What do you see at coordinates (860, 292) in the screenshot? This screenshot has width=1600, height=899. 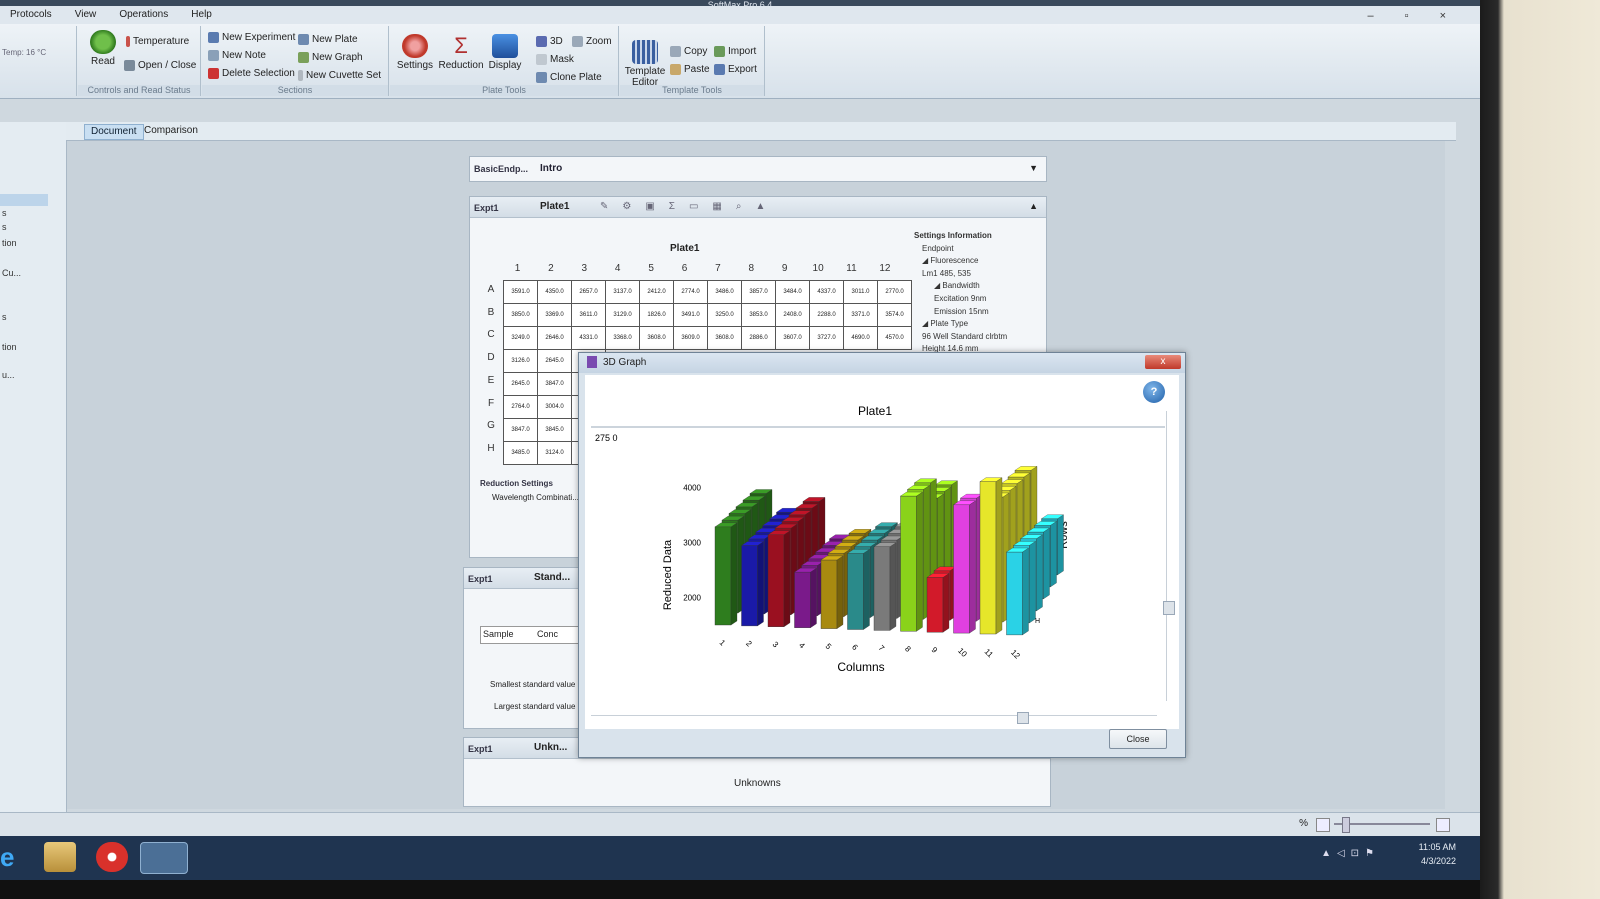 I see `plate-well: 3011.0` at bounding box center [860, 292].